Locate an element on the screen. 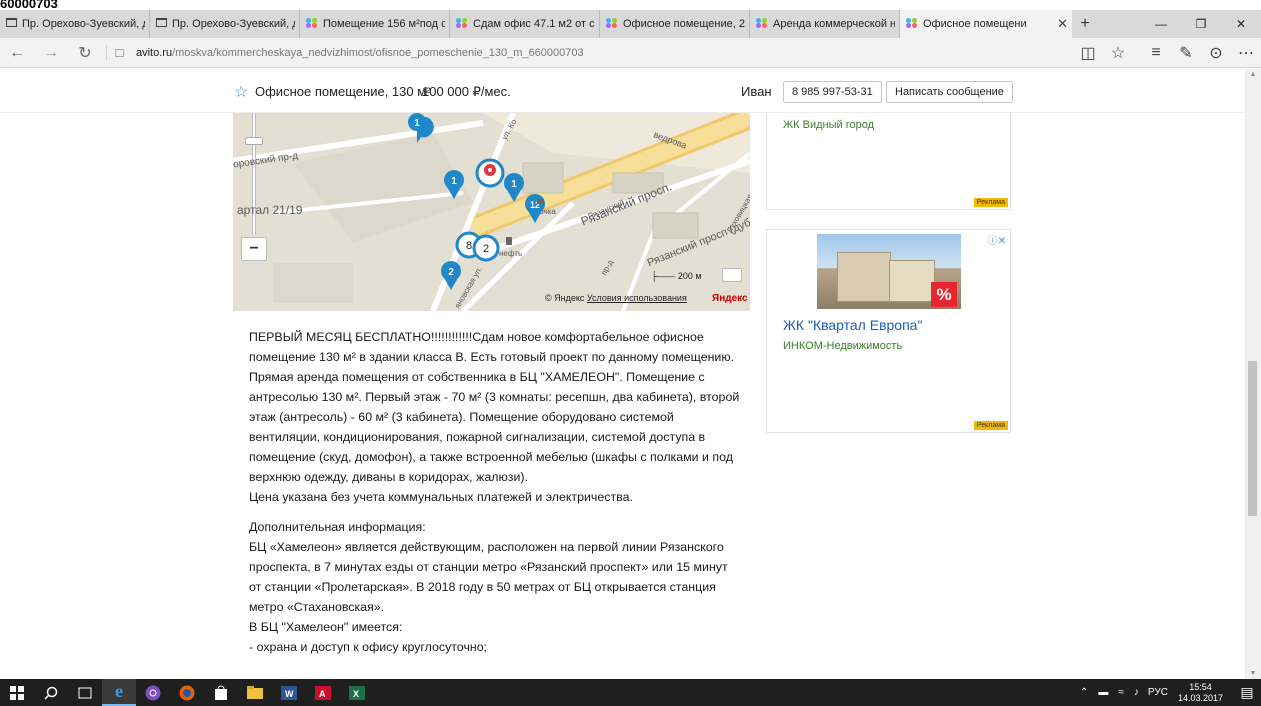 This screenshot has width=1261, height=706. clock-time: 15:54 is located at coordinates (1200, 686).